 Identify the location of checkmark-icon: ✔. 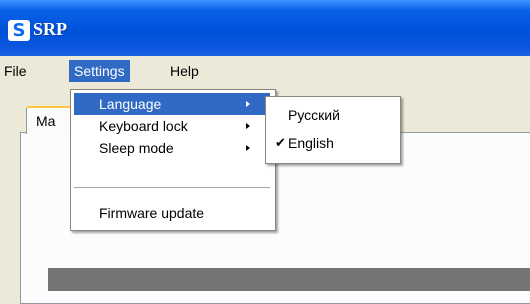
(280, 142).